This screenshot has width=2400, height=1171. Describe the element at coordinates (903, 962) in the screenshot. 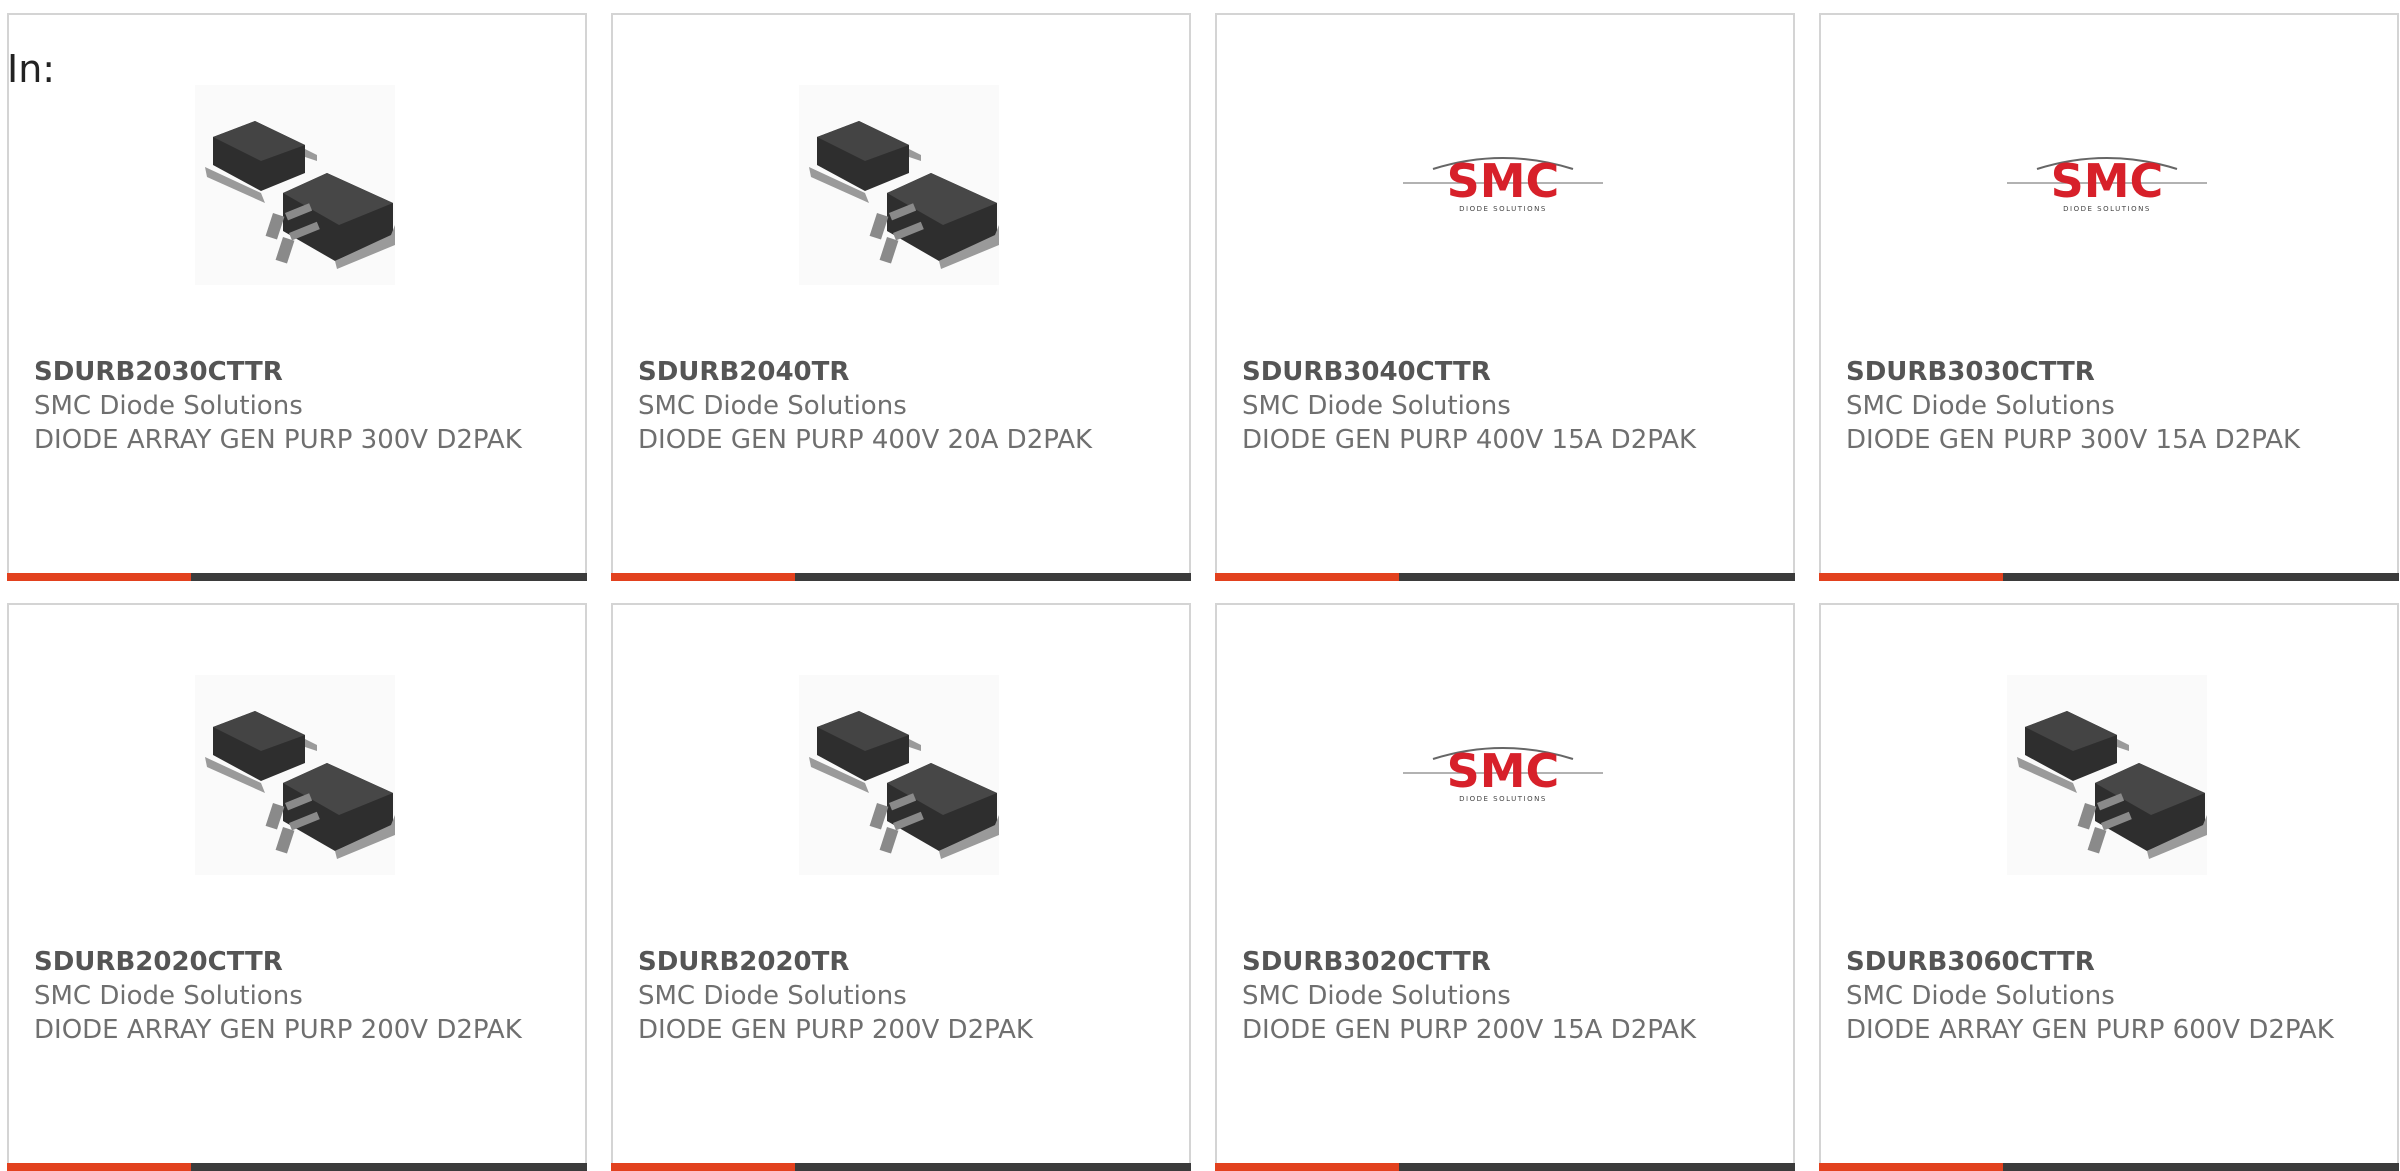

I see `part-number: SDURB2020TR` at that location.